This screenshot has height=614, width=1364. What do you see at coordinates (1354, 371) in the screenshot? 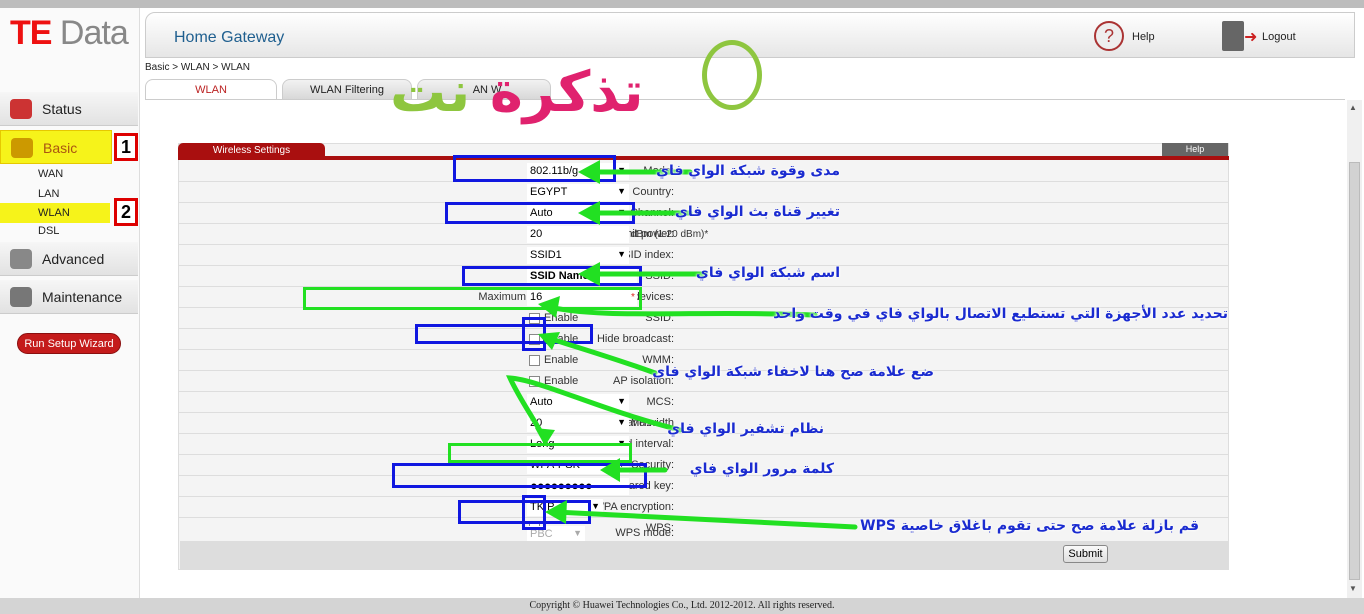
I see `scrollbar-thumb` at bounding box center [1354, 371].